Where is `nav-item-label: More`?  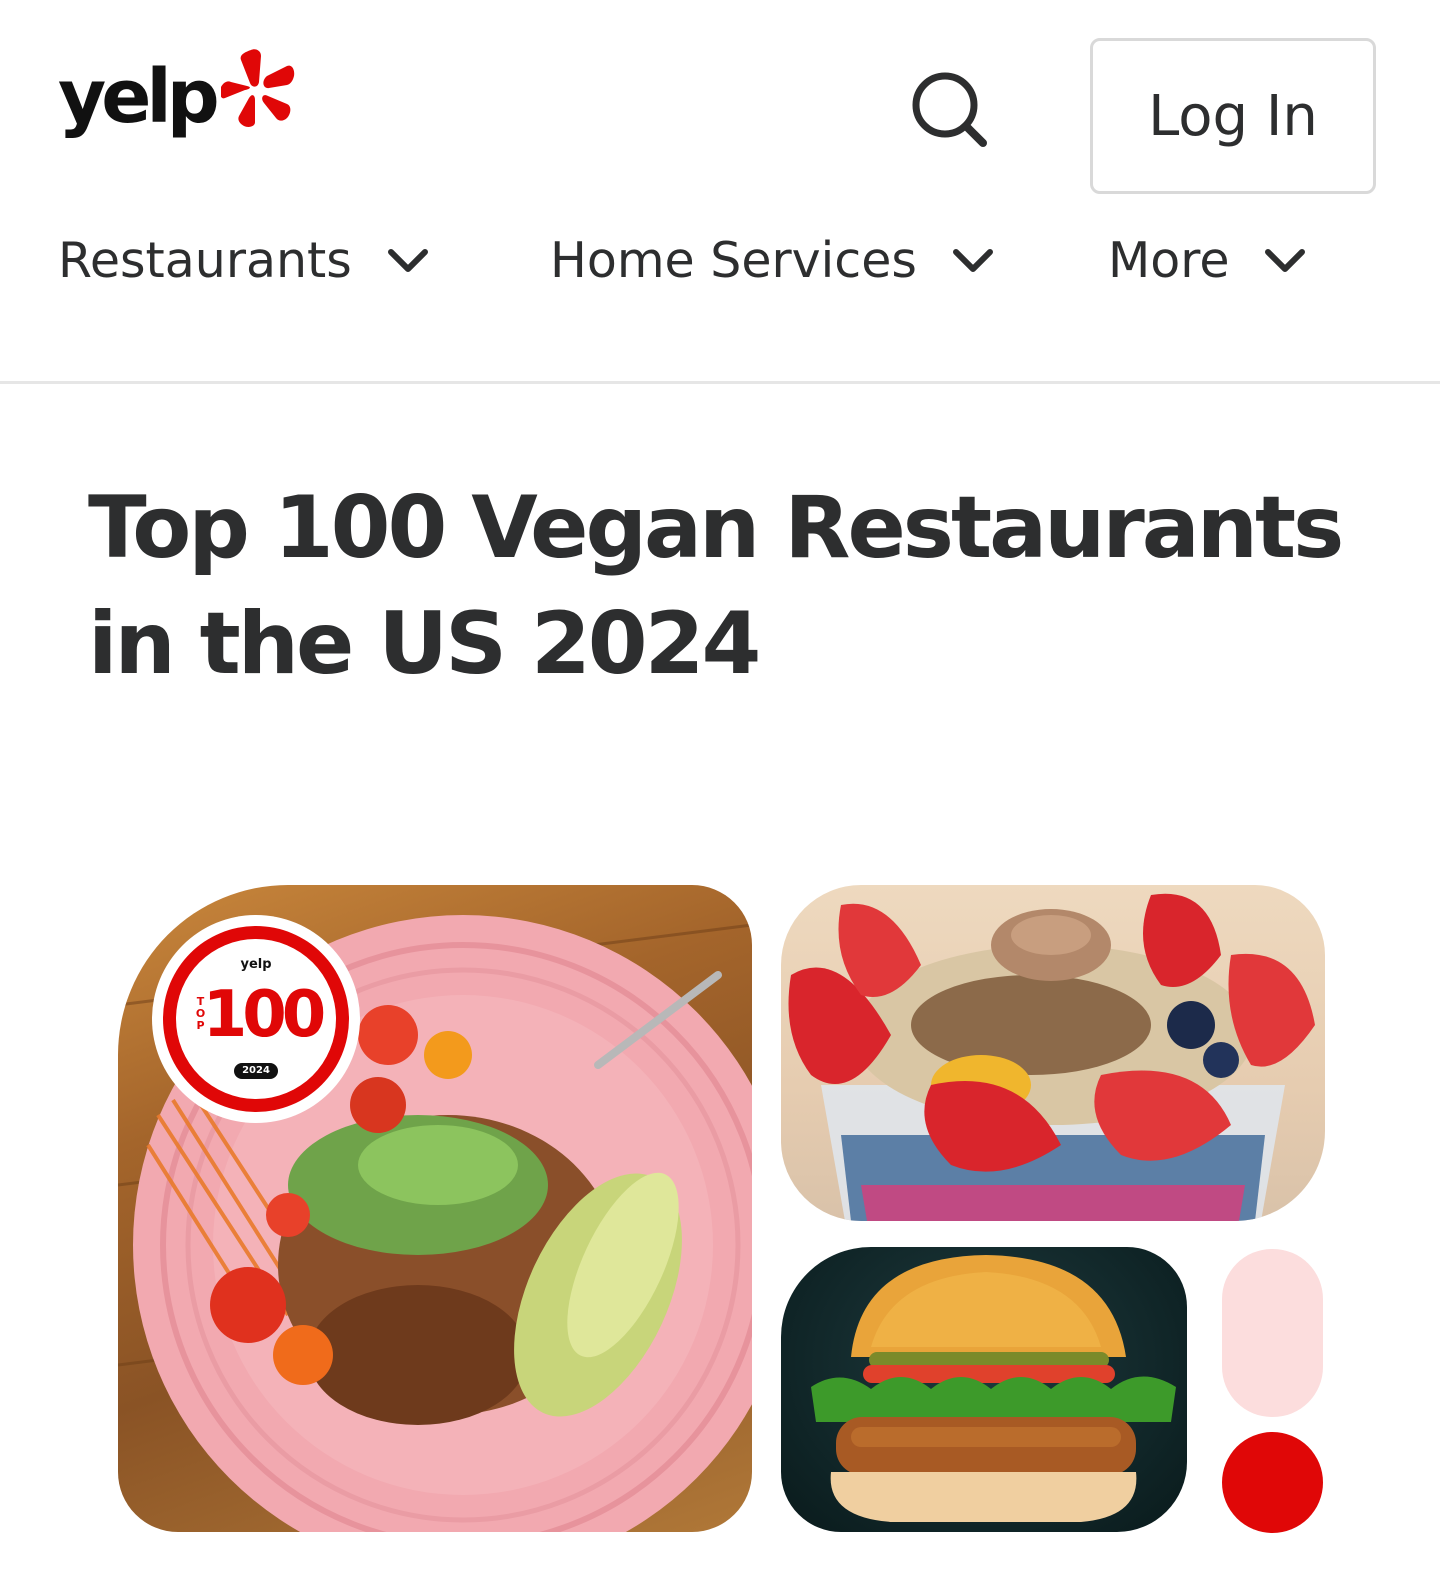
nav-item-label: More is located at coordinates (1169, 260).